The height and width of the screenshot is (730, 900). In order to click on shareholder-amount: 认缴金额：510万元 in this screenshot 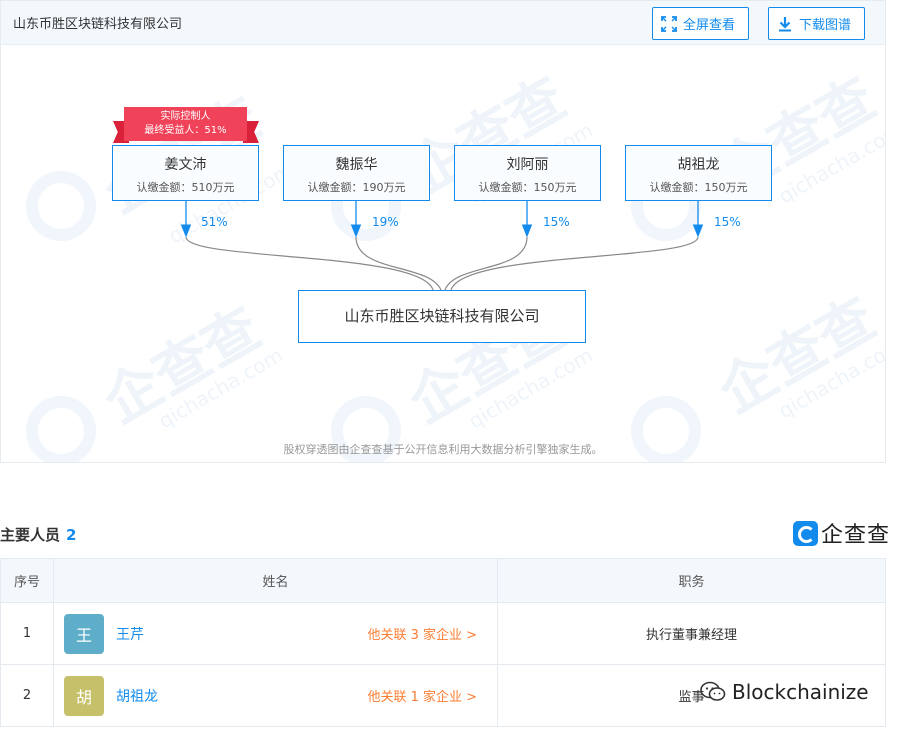, I will do `click(185, 187)`.